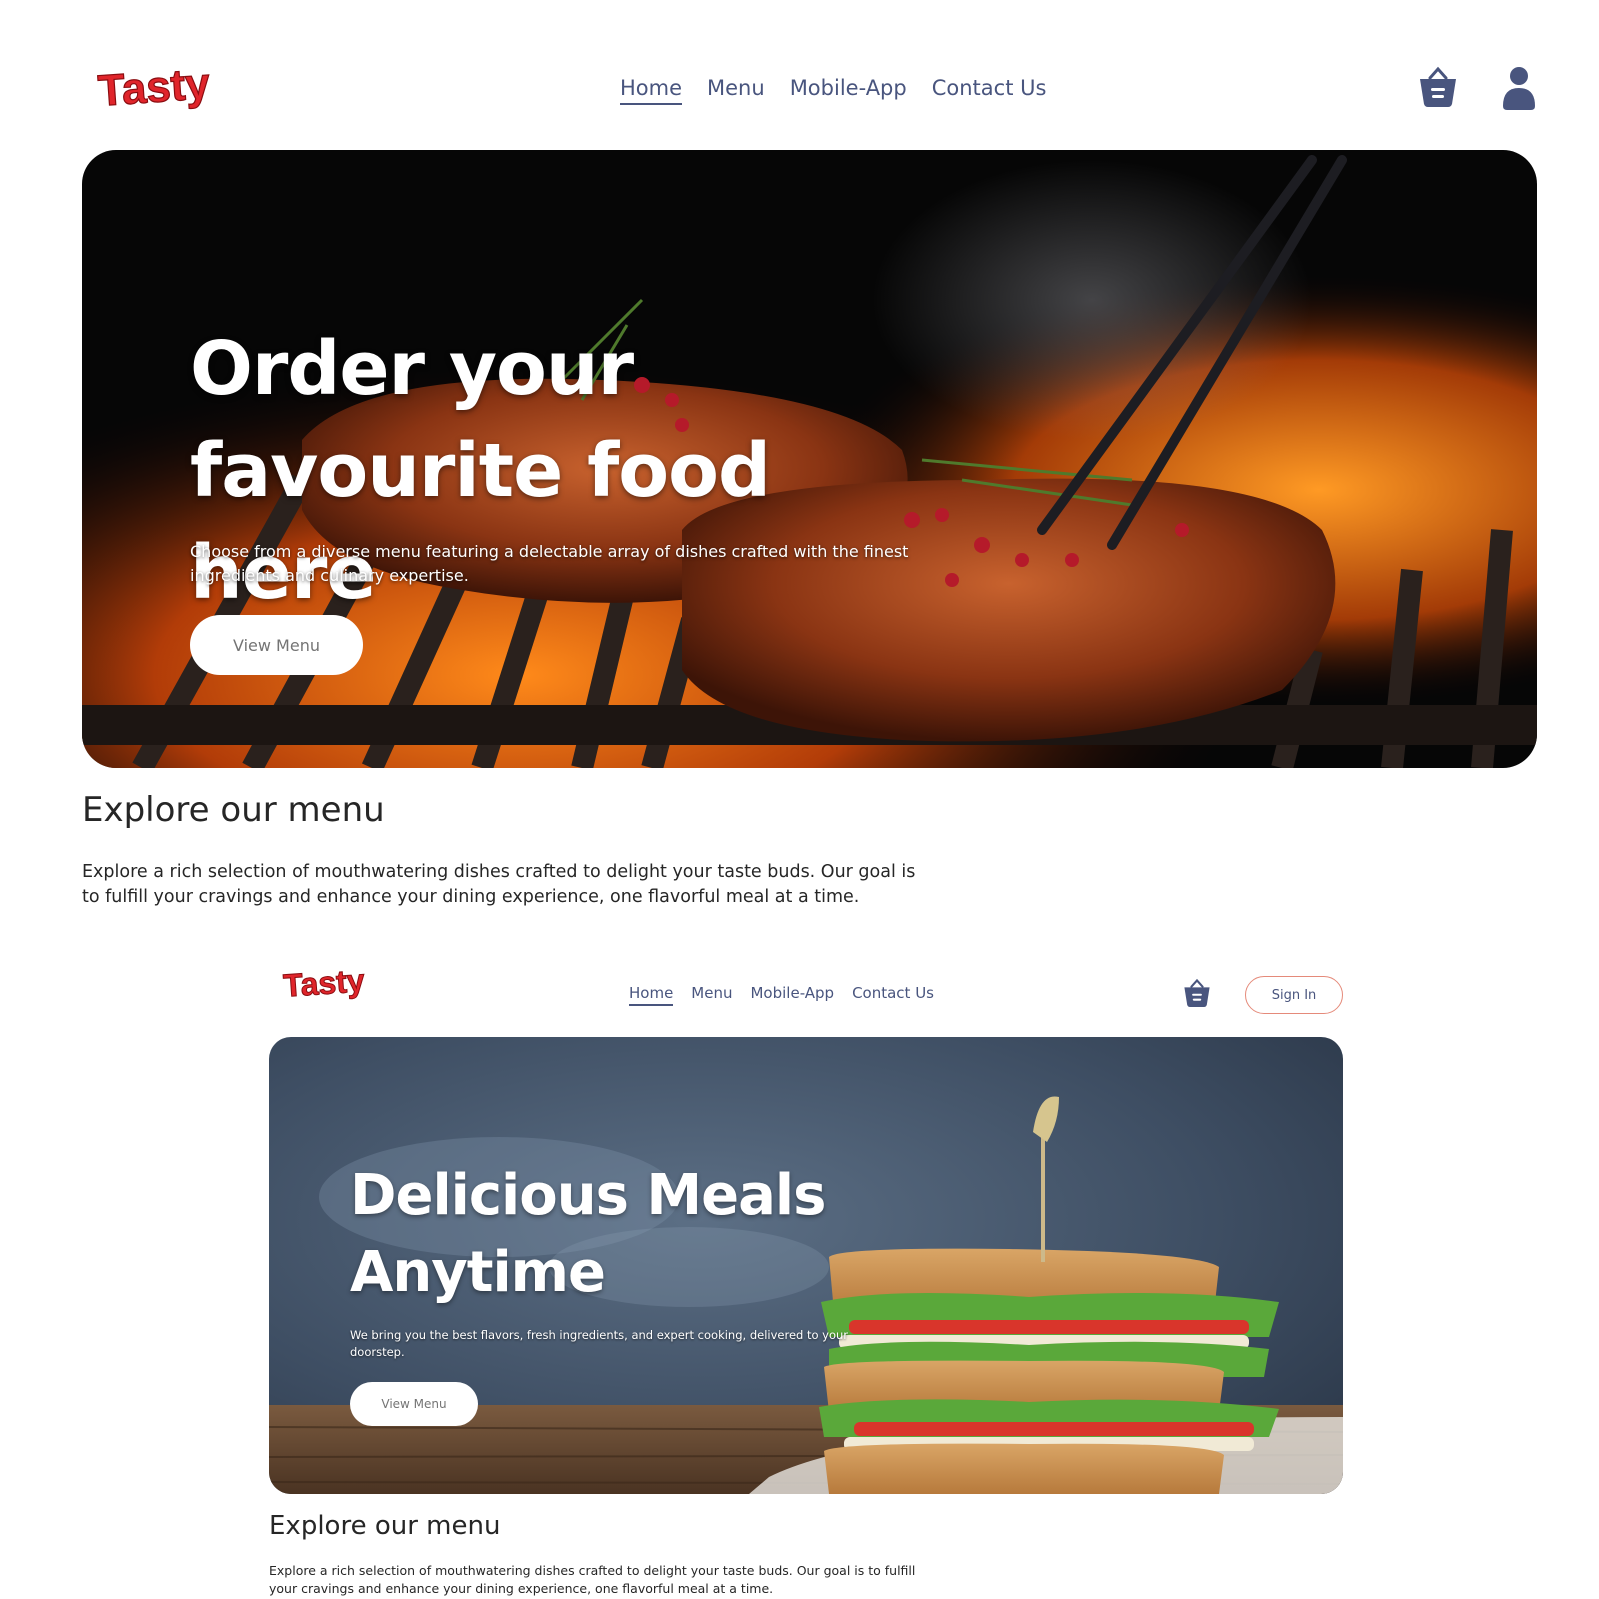 This screenshot has width=1599, height=1599. I want to click on hero-title: Delicious Meals Anytime, so click(588, 1234).